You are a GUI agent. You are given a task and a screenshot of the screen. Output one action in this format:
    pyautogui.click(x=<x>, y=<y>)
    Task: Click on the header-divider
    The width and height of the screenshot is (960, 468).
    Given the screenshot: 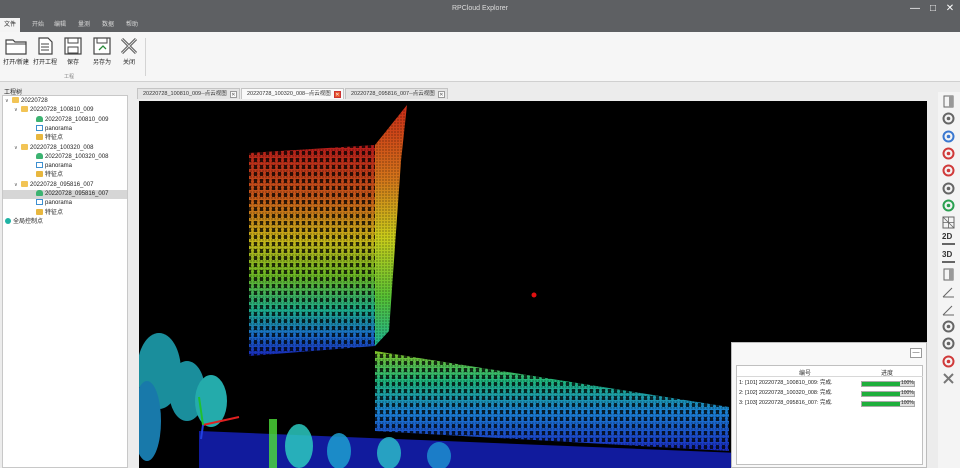 What is the action you would take?
    pyautogui.click(x=830, y=376)
    